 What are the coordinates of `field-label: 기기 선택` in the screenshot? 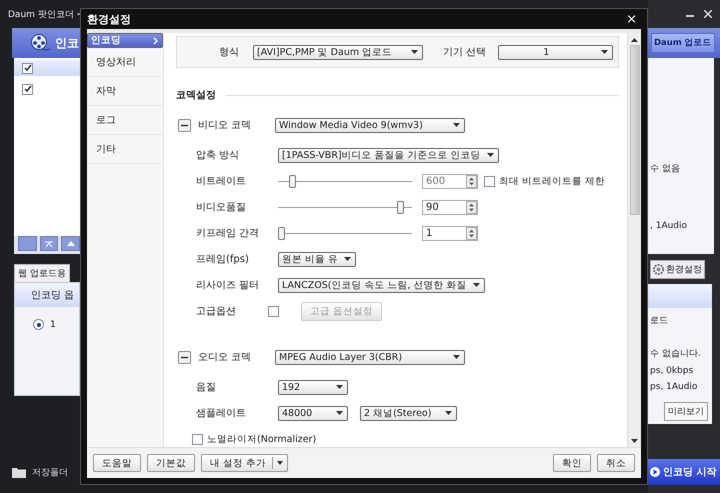 It's located at (464, 52).